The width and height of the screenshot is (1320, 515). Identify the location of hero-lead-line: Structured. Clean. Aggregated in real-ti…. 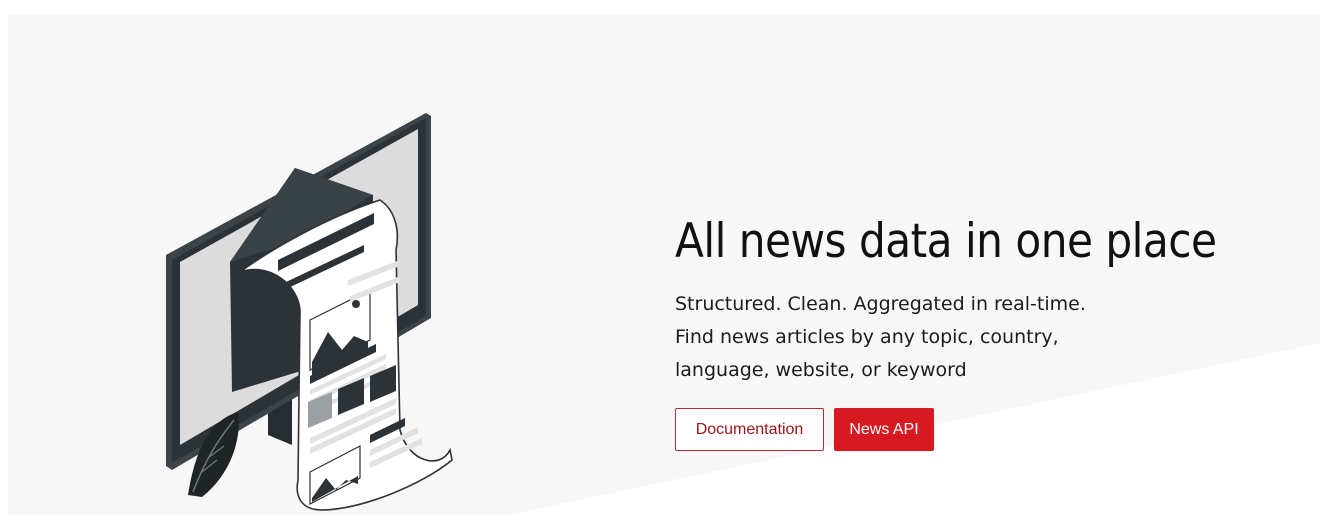
(880, 304).